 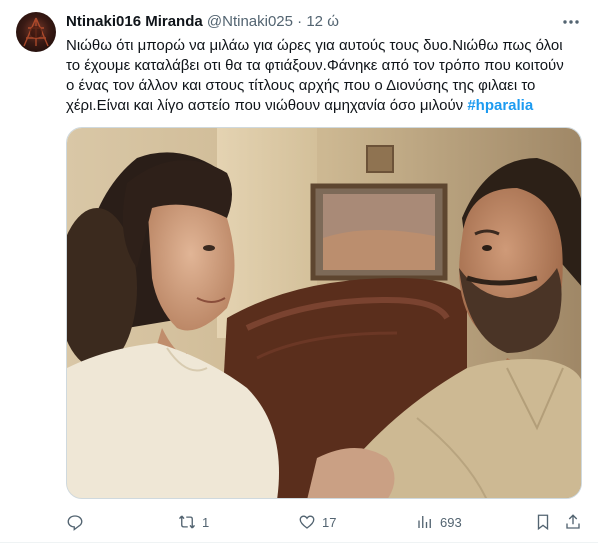 What do you see at coordinates (134, 21) in the screenshot?
I see `display-name: Ntinaki016 Miranda` at bounding box center [134, 21].